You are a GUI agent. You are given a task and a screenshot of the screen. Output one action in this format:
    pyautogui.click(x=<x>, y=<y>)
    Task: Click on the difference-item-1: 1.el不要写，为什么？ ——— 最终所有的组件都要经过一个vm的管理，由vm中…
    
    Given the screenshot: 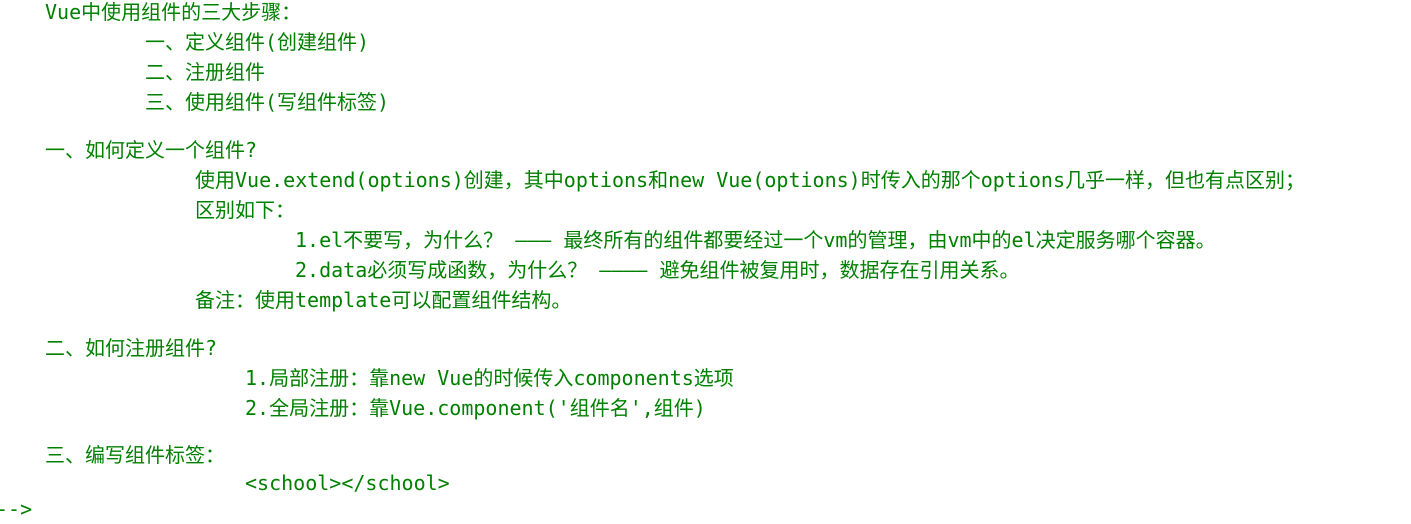 What is the action you would take?
    pyautogui.click(x=755, y=240)
    